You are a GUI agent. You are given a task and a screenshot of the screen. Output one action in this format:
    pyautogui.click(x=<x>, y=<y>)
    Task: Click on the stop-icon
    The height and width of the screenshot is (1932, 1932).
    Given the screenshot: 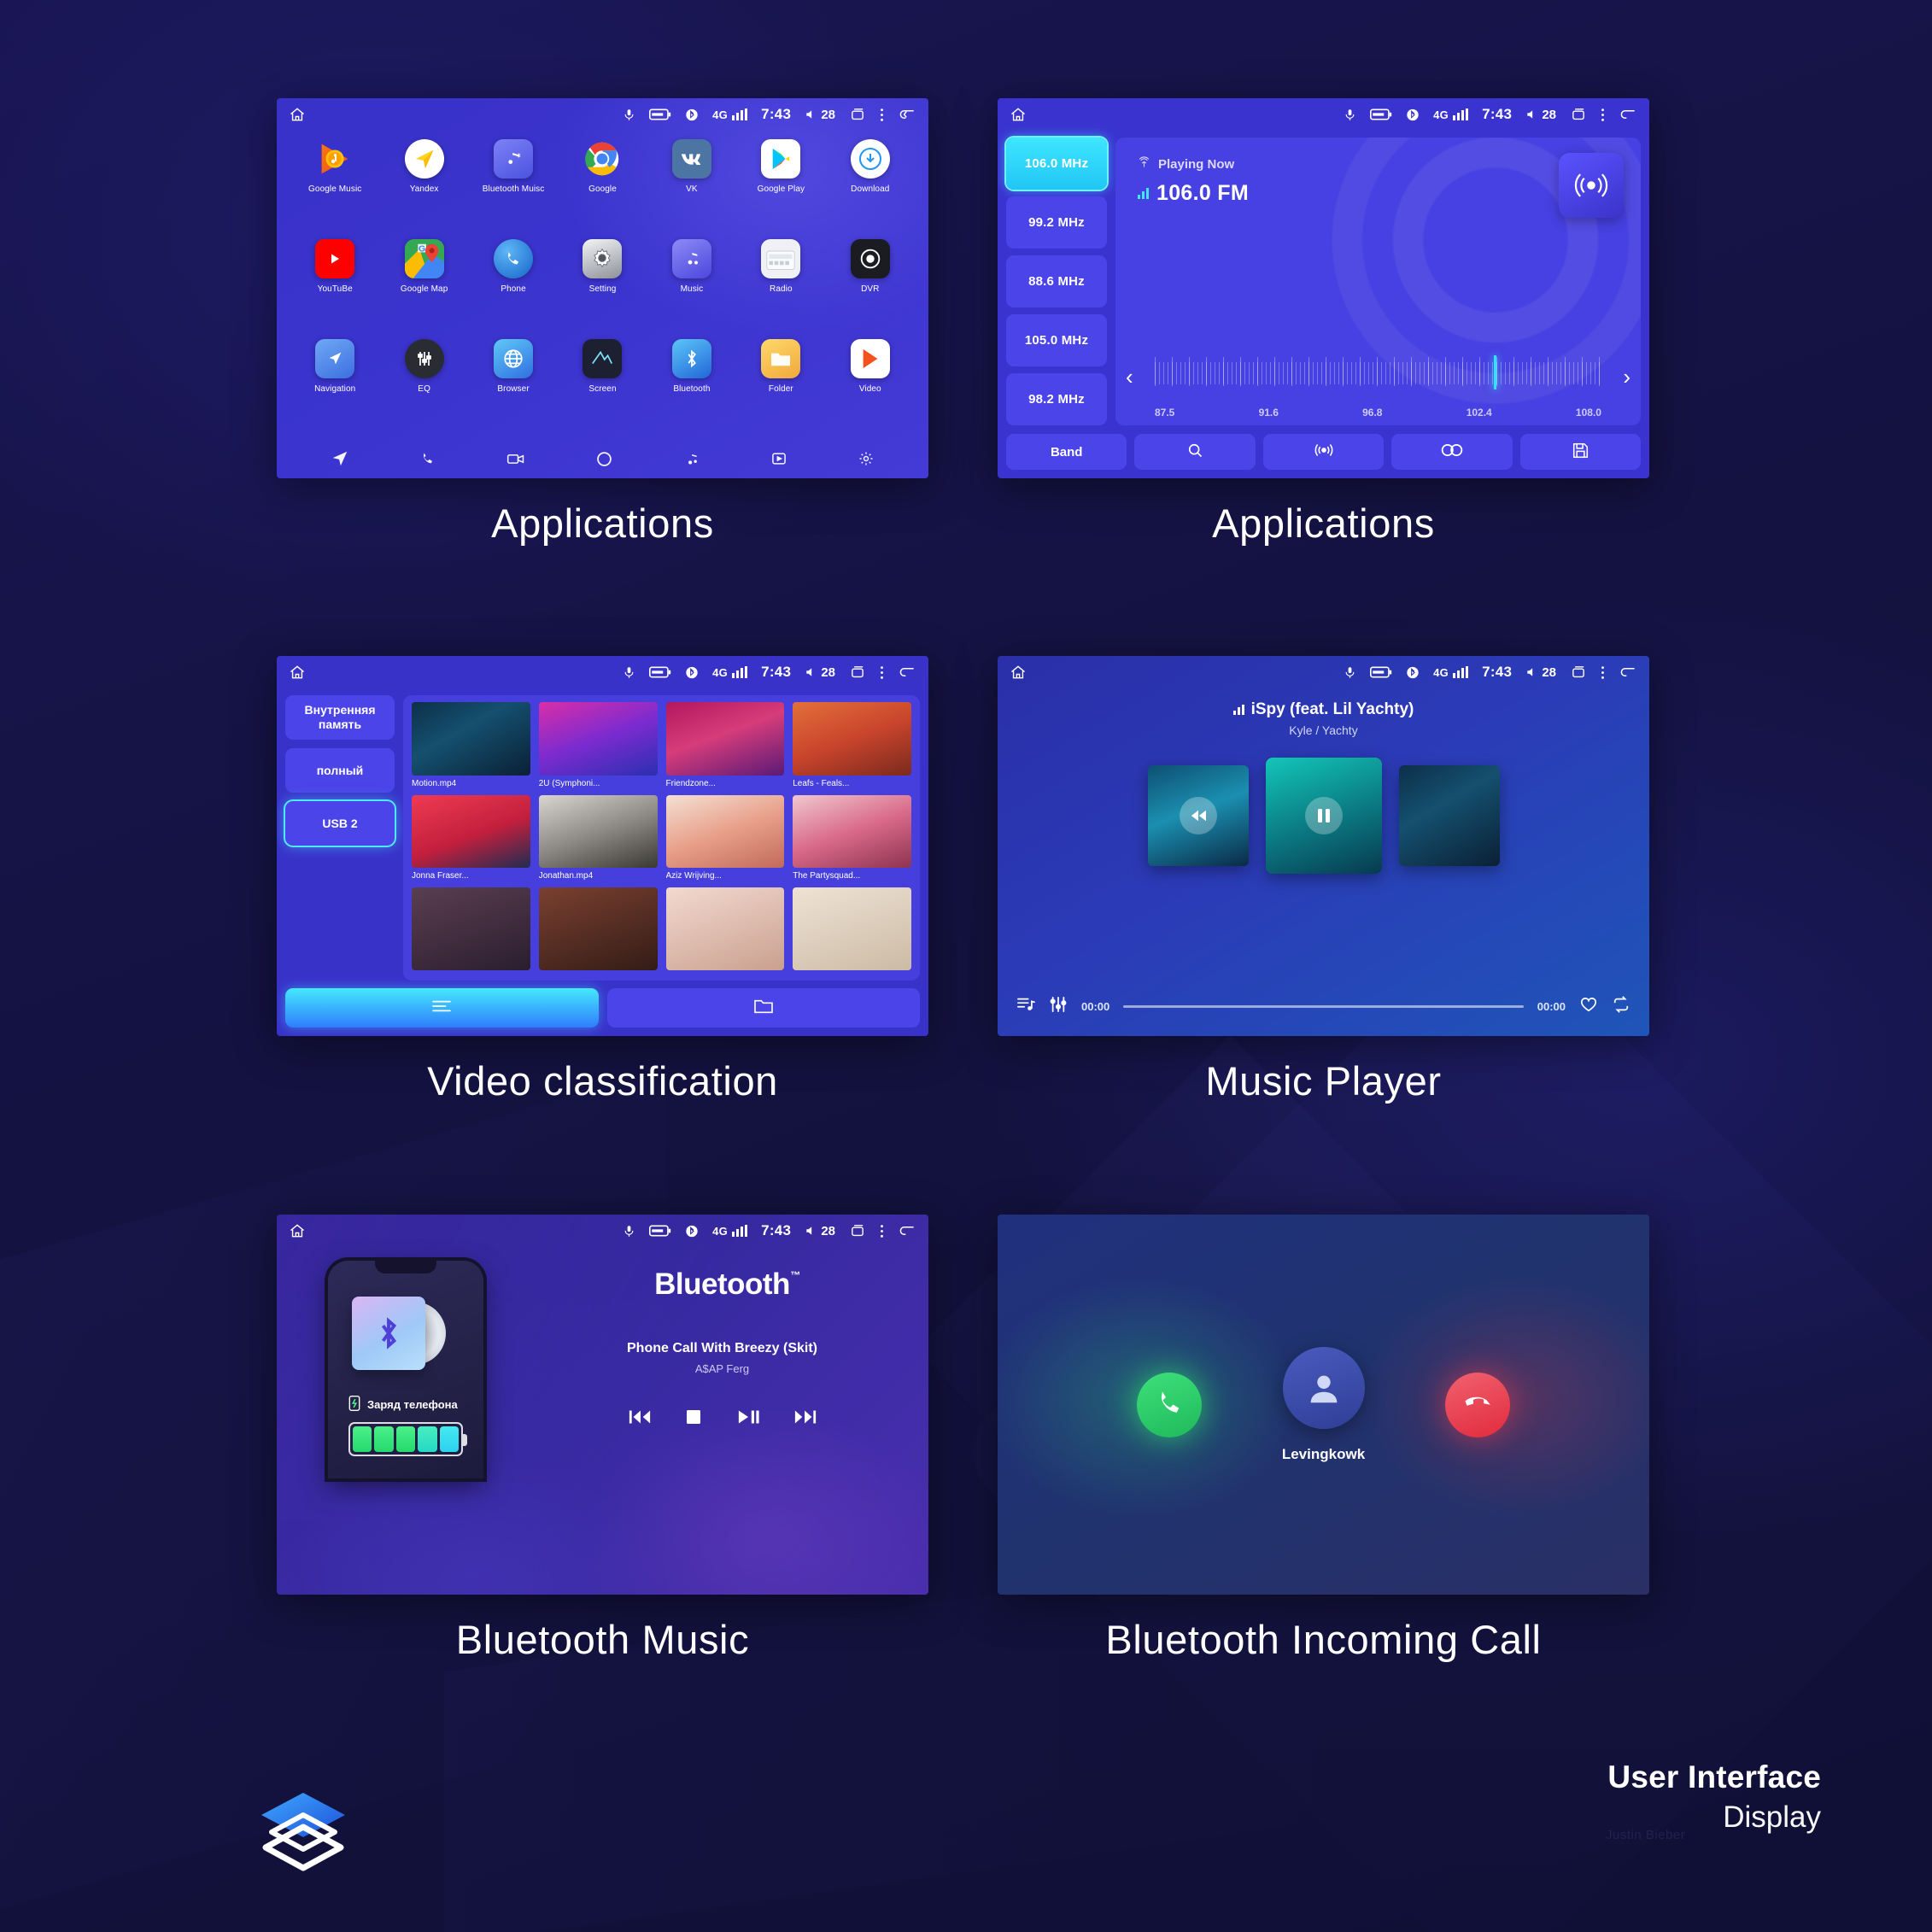 What is the action you would take?
    pyautogui.click(x=694, y=1419)
    